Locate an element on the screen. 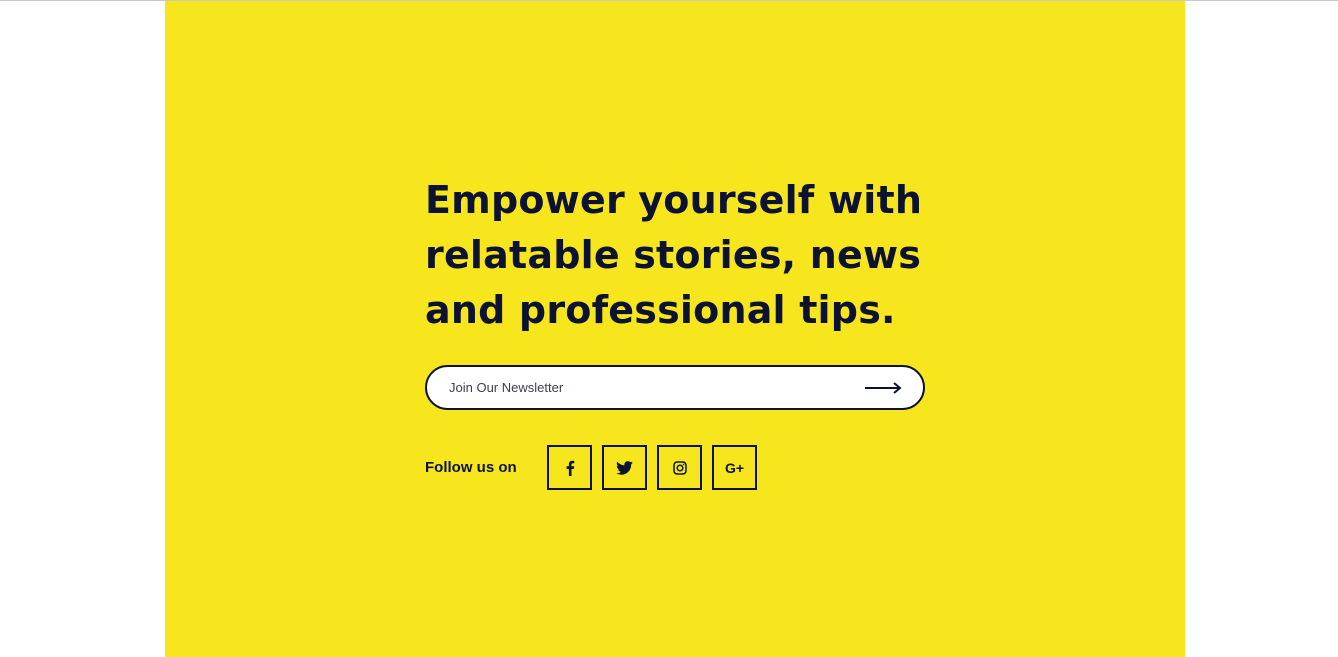  arrow-right-icon is located at coordinates (883, 388).